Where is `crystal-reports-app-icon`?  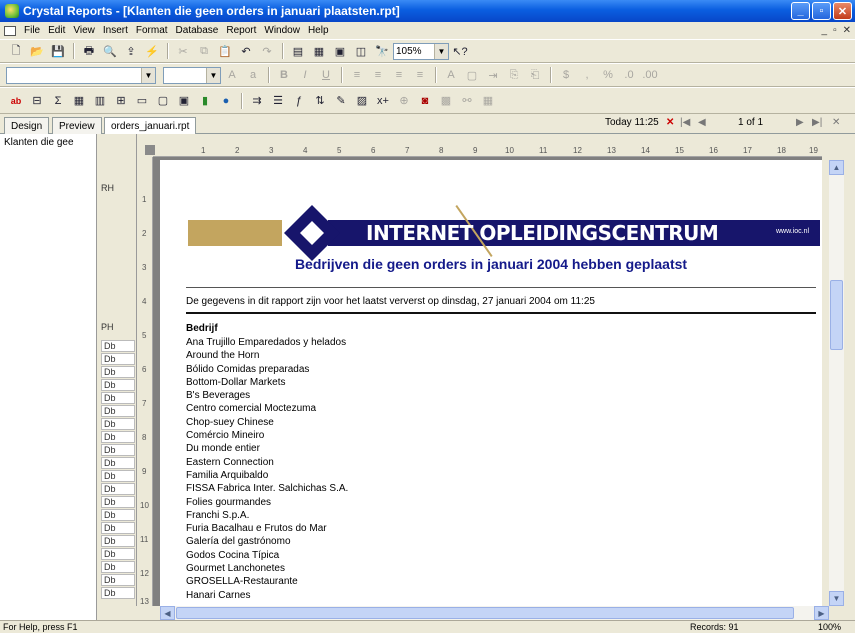 crystal-reports-app-icon is located at coordinates (12, 11).